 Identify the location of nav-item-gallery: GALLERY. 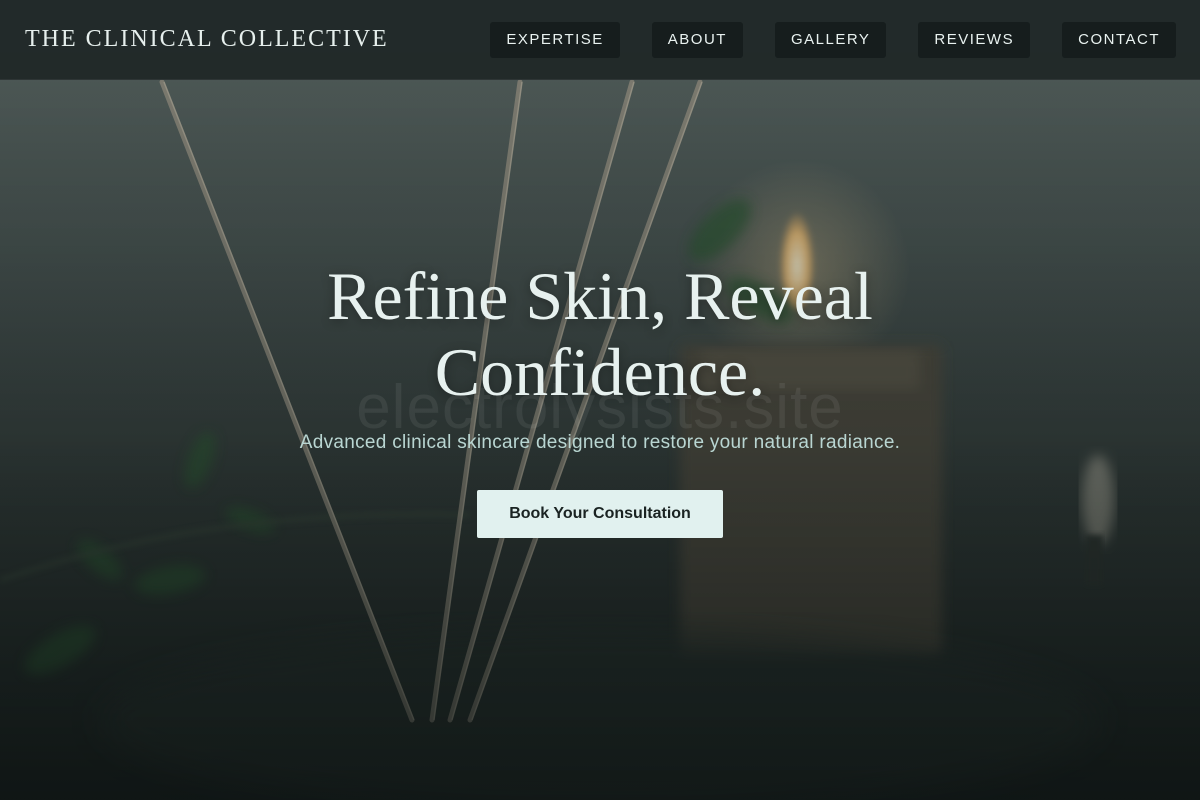
(830, 39).